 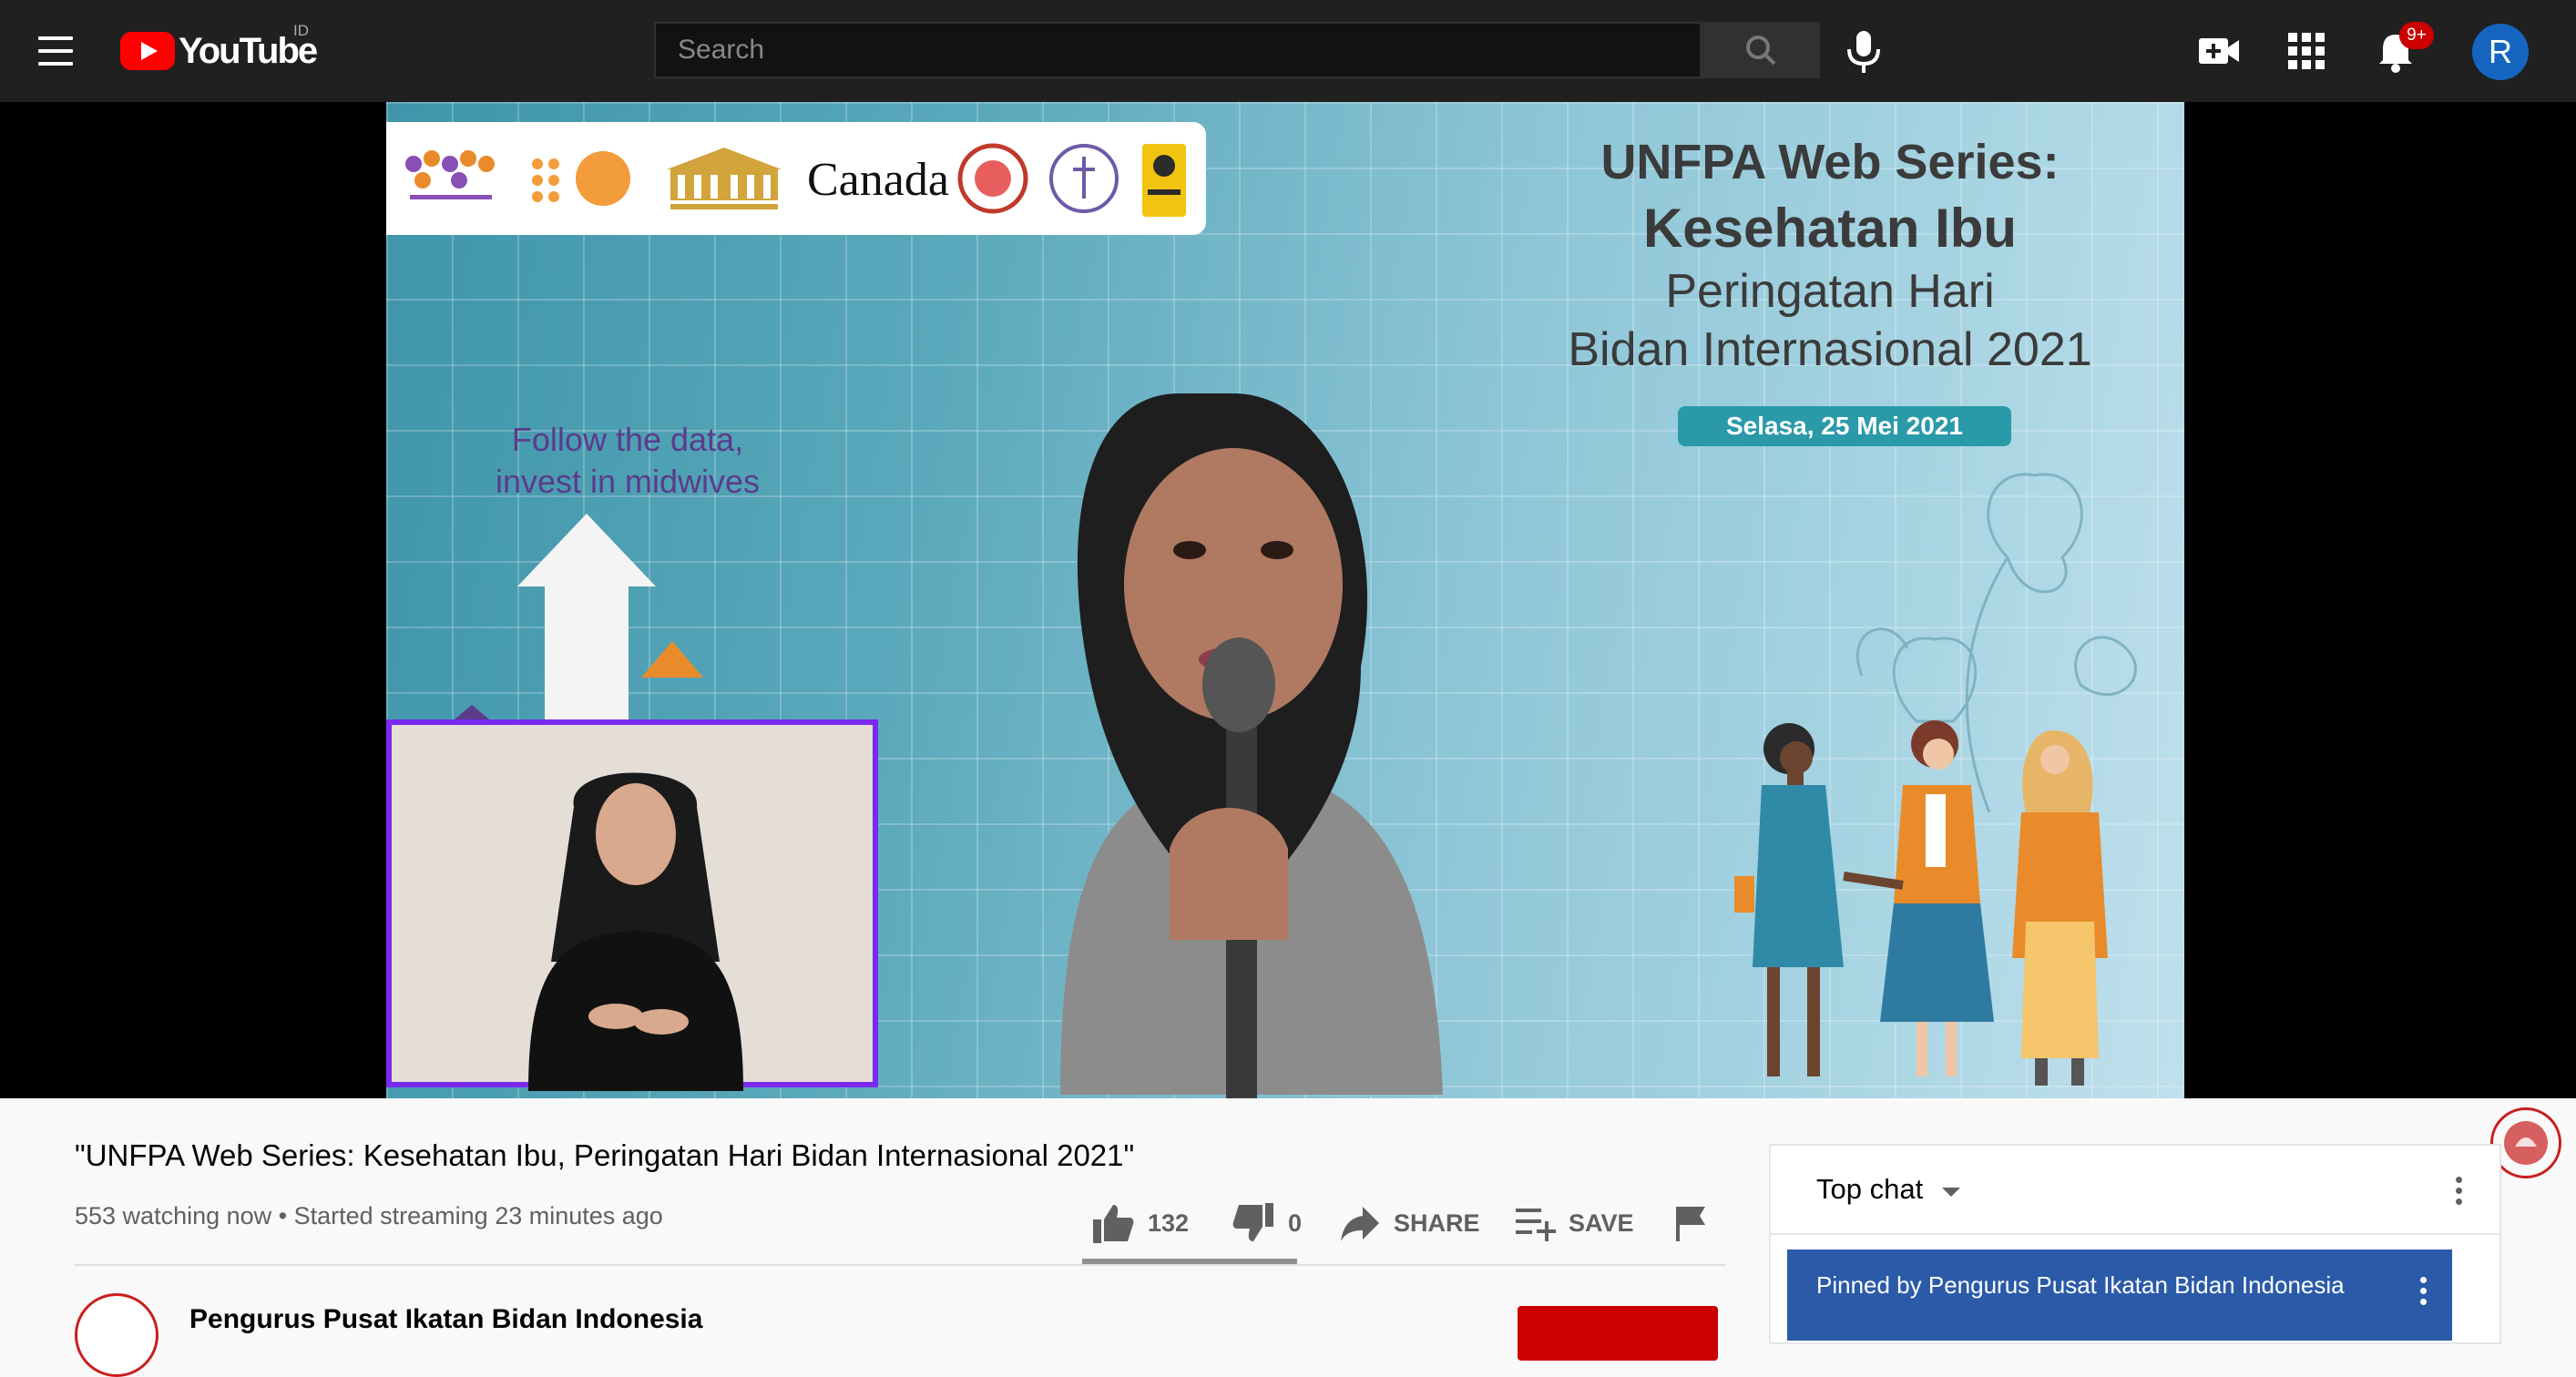 I want to click on notification-count-badge: 9+, so click(x=2417, y=35).